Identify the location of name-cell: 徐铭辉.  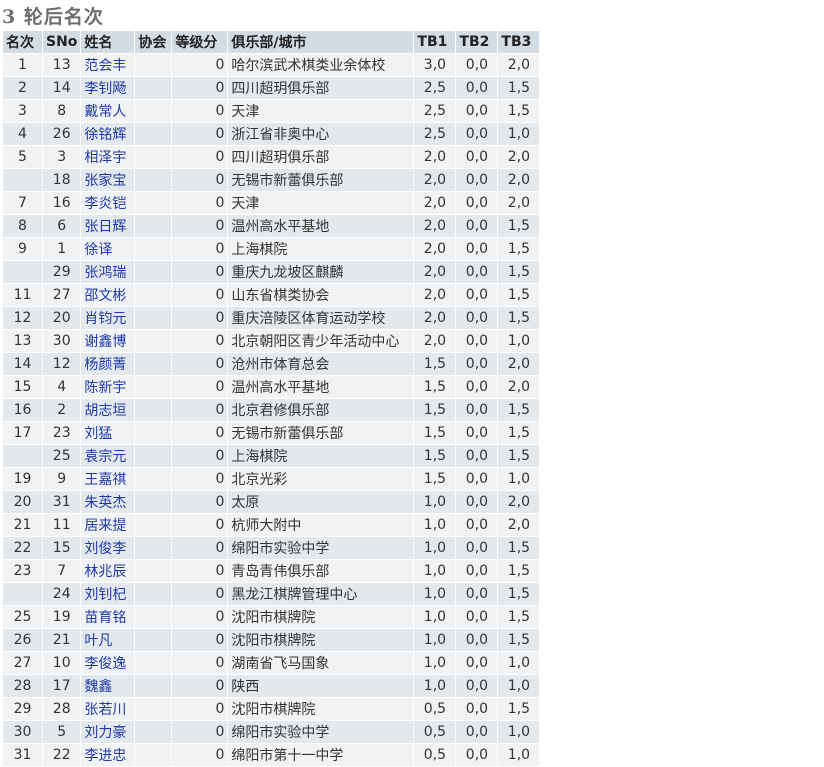
(108, 134).